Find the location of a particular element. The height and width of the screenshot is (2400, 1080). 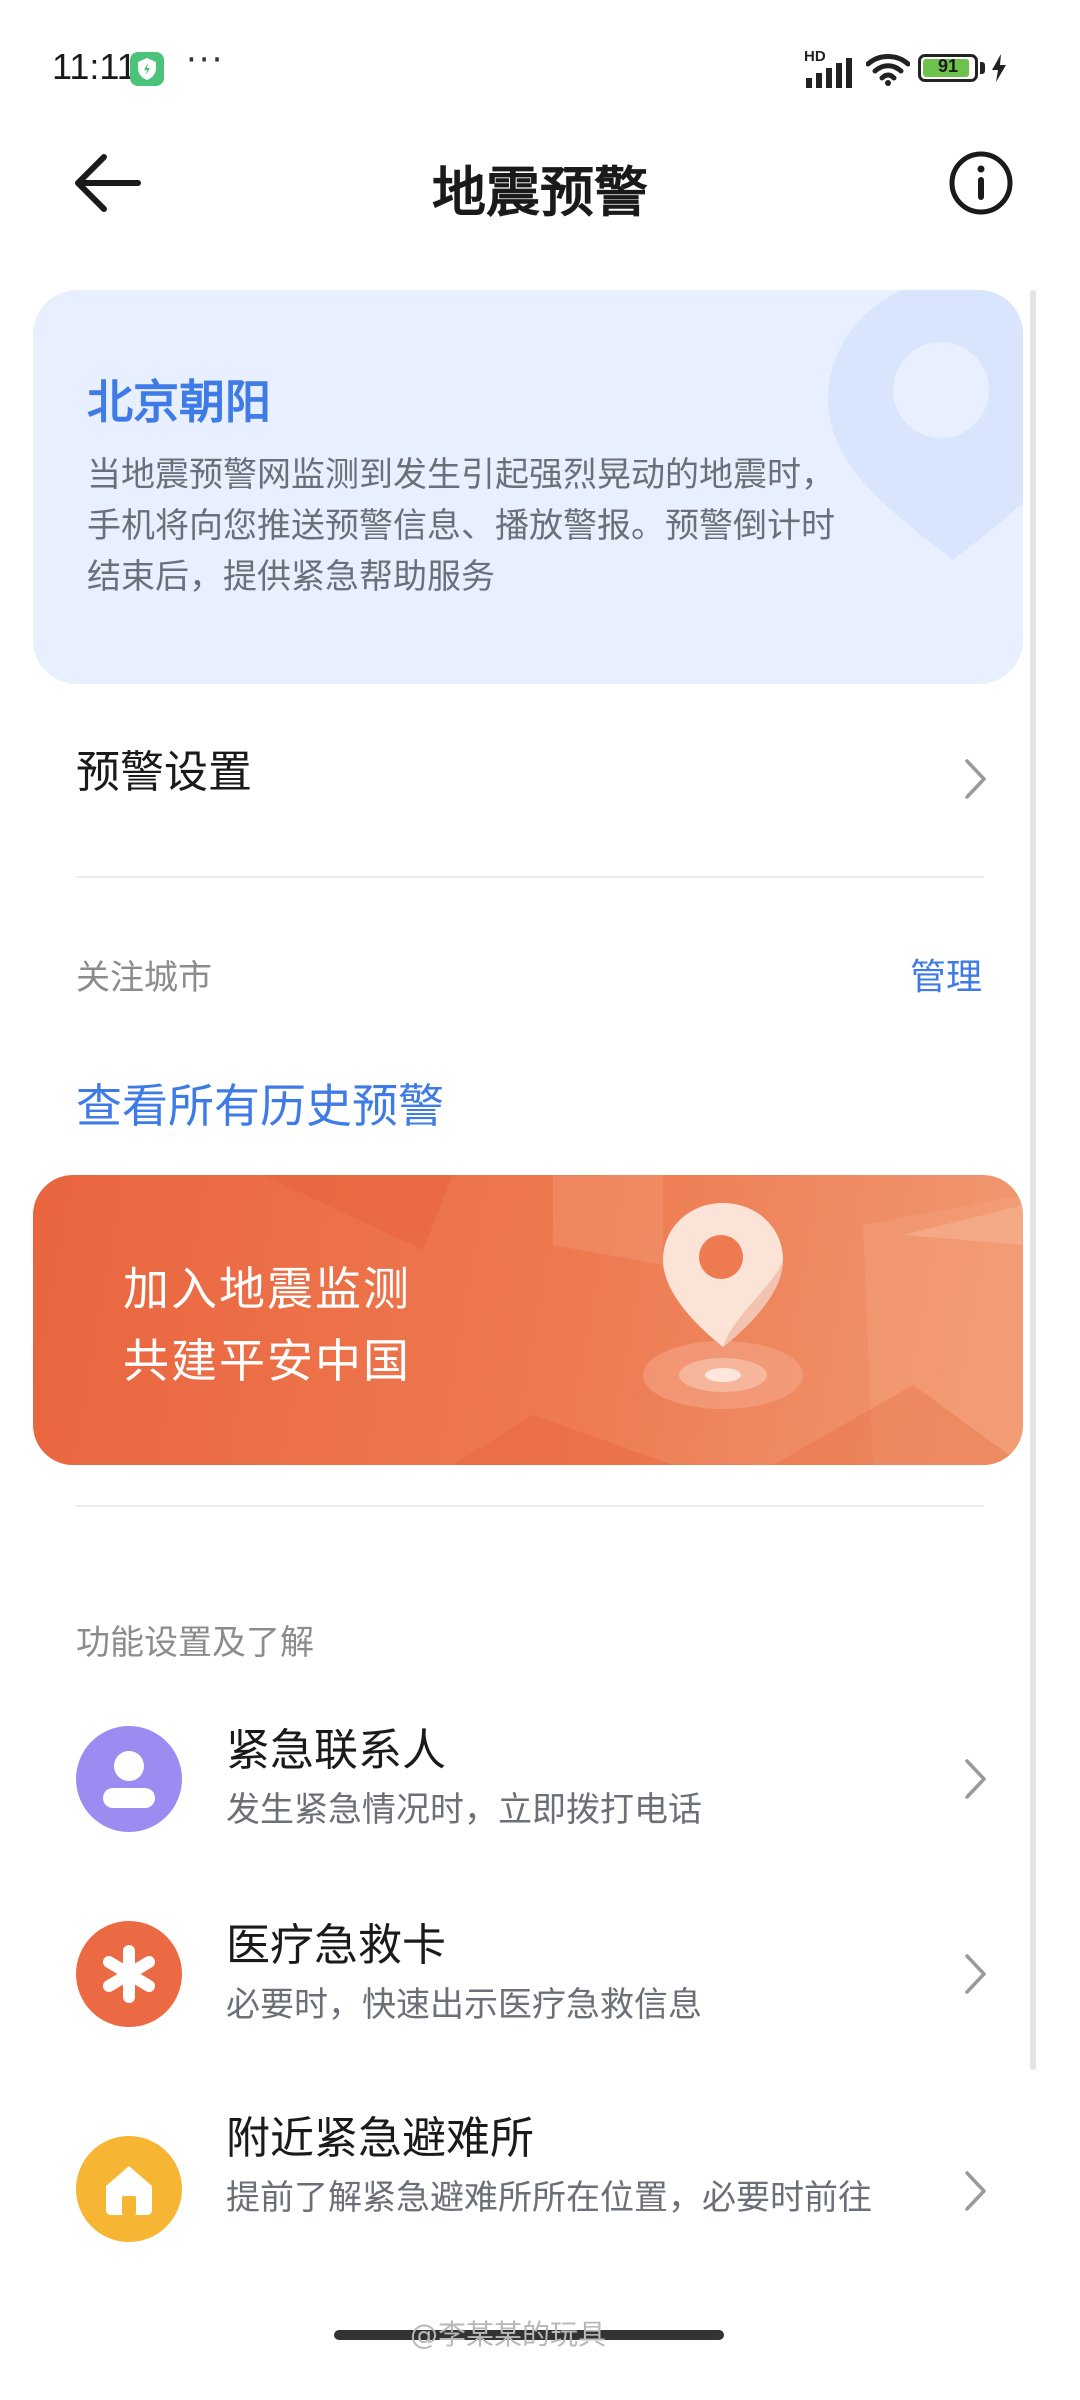

history-warnings-link: 查看所有历史预警 is located at coordinates (260, 1103).